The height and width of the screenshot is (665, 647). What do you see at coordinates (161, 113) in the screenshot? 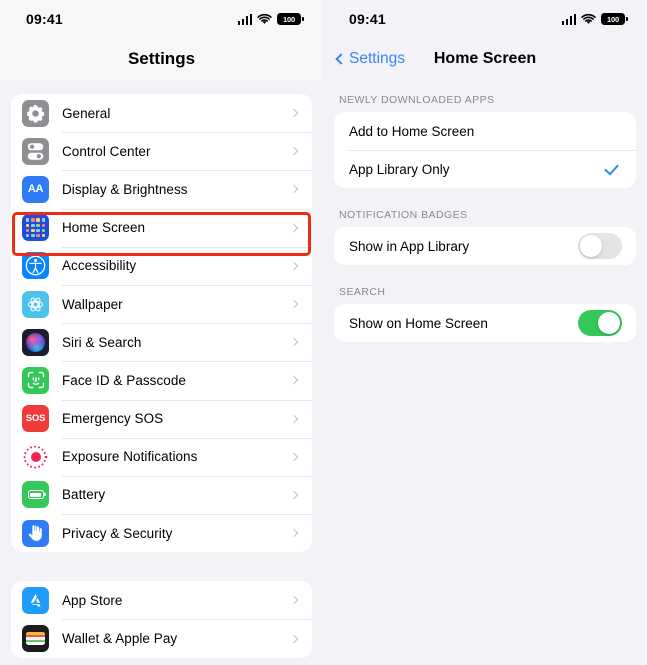
I see `sidebar-item-general: General` at bounding box center [161, 113].